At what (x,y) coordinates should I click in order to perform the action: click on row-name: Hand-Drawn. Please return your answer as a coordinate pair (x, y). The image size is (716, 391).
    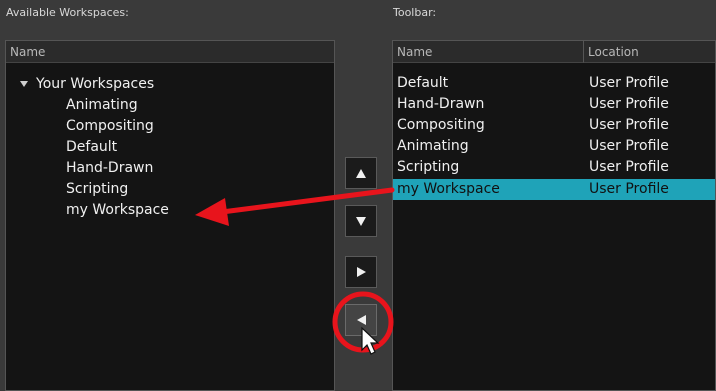
    Looking at the image, I should click on (441, 104).